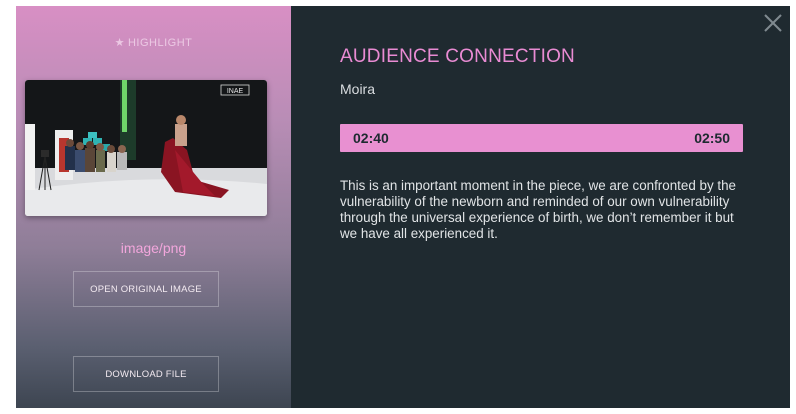 The width and height of the screenshot is (796, 414). Describe the element at coordinates (712, 138) in the screenshot. I see `time-end: 02:50` at that location.